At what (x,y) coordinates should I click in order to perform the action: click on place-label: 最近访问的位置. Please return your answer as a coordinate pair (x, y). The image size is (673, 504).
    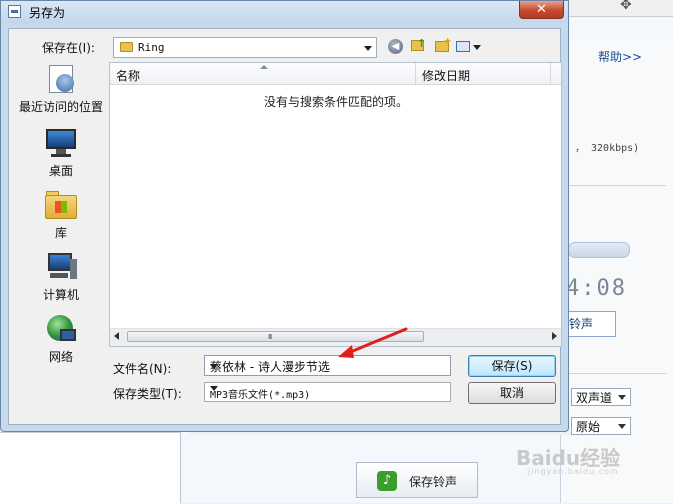
    Looking at the image, I should click on (60, 107).